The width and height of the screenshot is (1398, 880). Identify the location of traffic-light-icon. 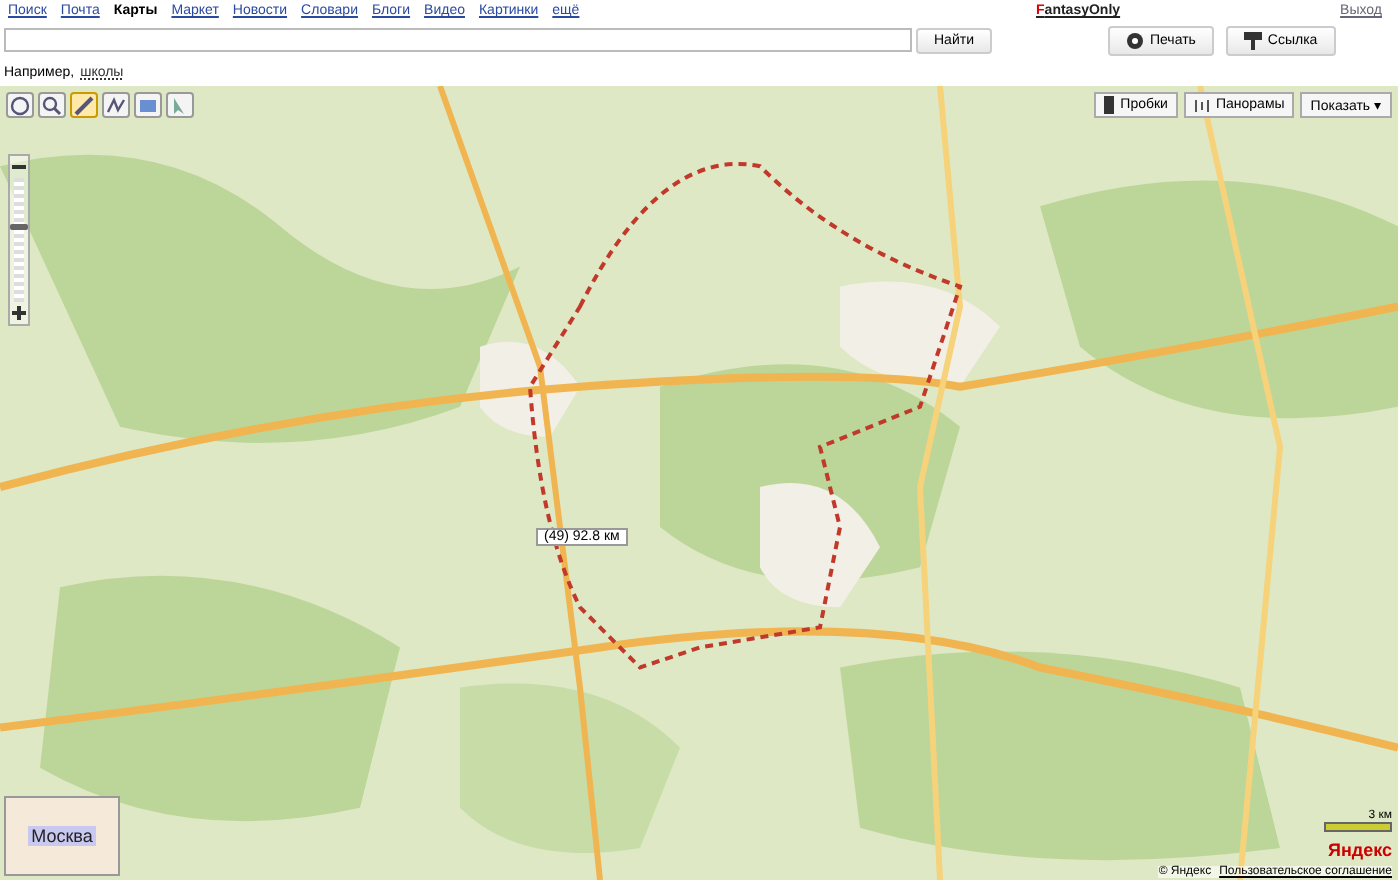
(1109, 105).